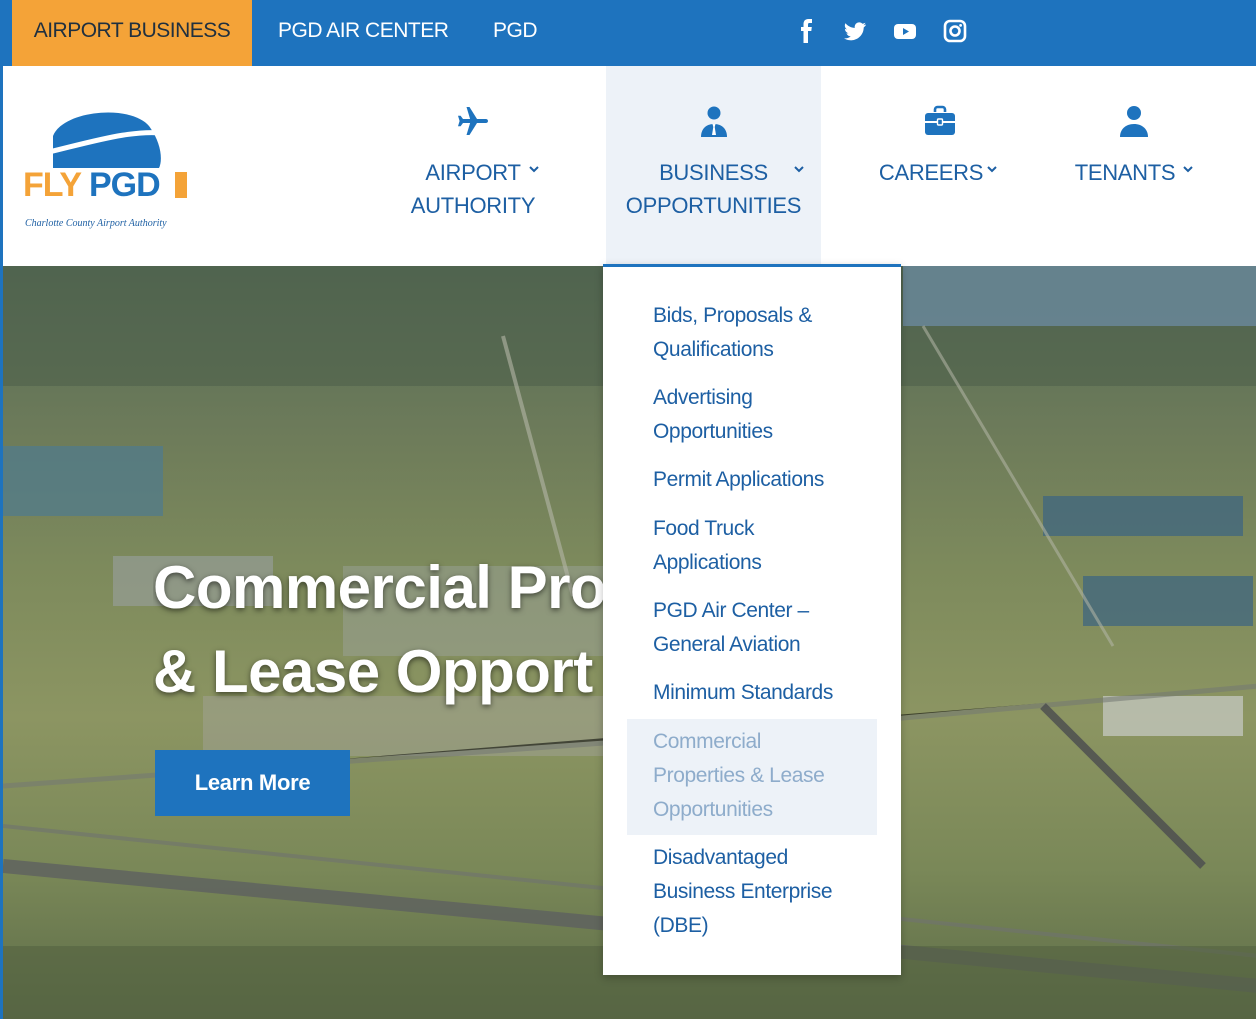 This screenshot has height=1019, width=1256. Describe the element at coordinates (713, 809) in the screenshot. I see `menu-item-commercial-line-3: Opportunities` at that location.